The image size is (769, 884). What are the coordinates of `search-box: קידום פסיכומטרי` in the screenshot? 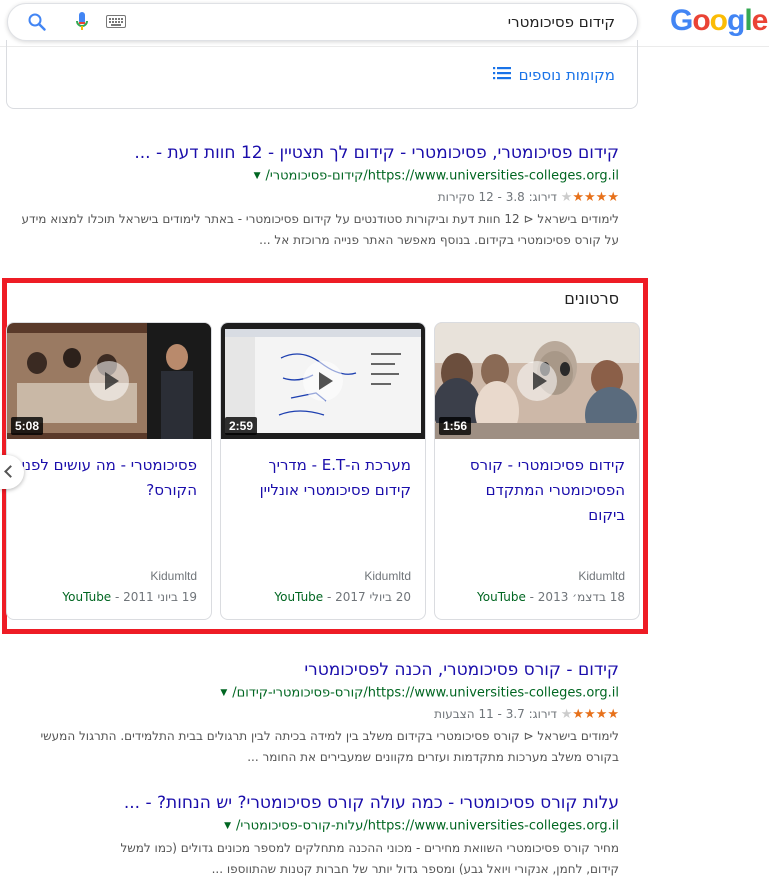 It's located at (322, 22).